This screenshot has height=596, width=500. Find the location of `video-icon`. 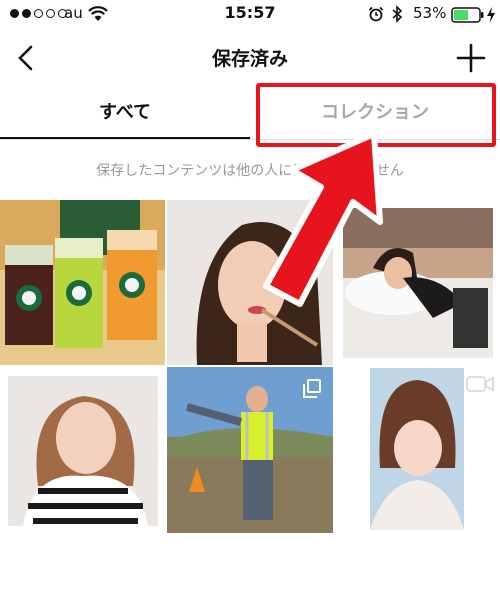

video-icon is located at coordinates (480, 384).